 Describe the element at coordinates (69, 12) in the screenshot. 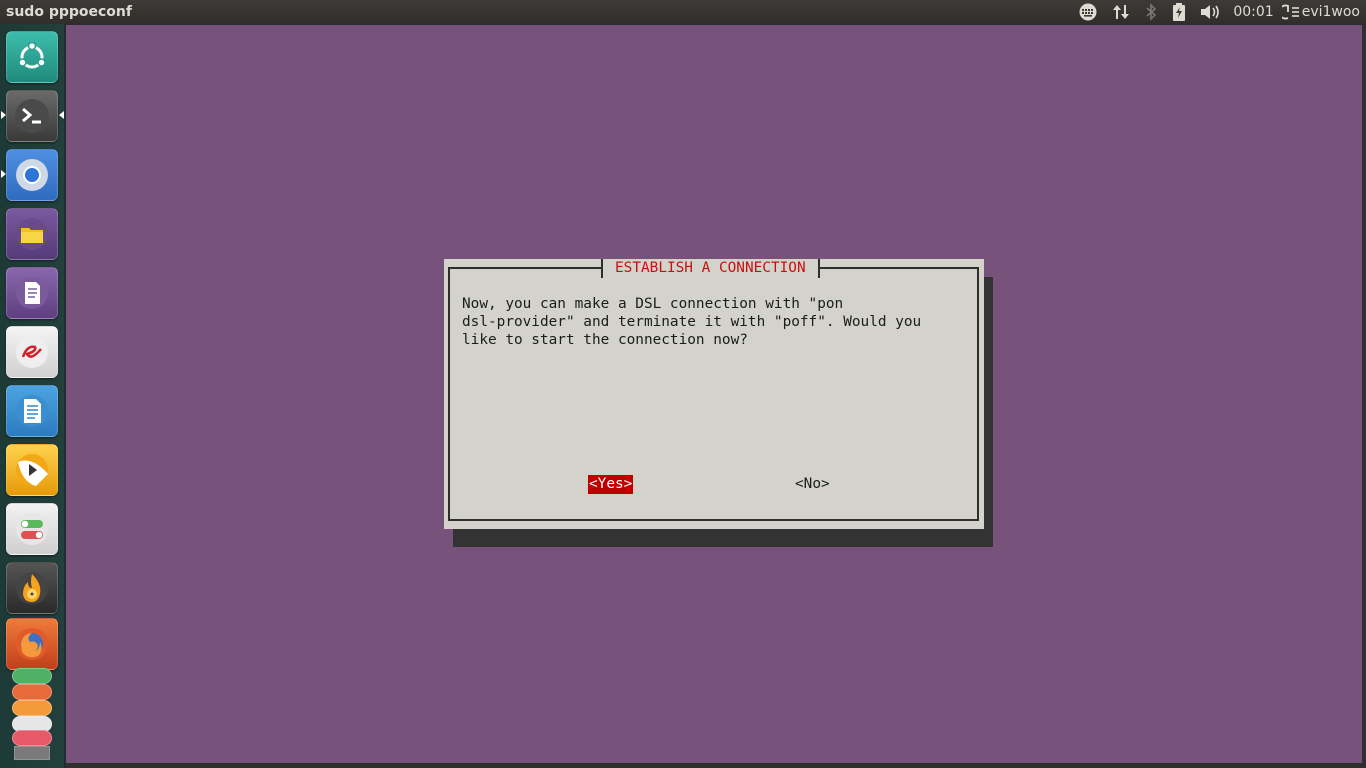

I see `window-title: sudo pppoeconf` at that location.